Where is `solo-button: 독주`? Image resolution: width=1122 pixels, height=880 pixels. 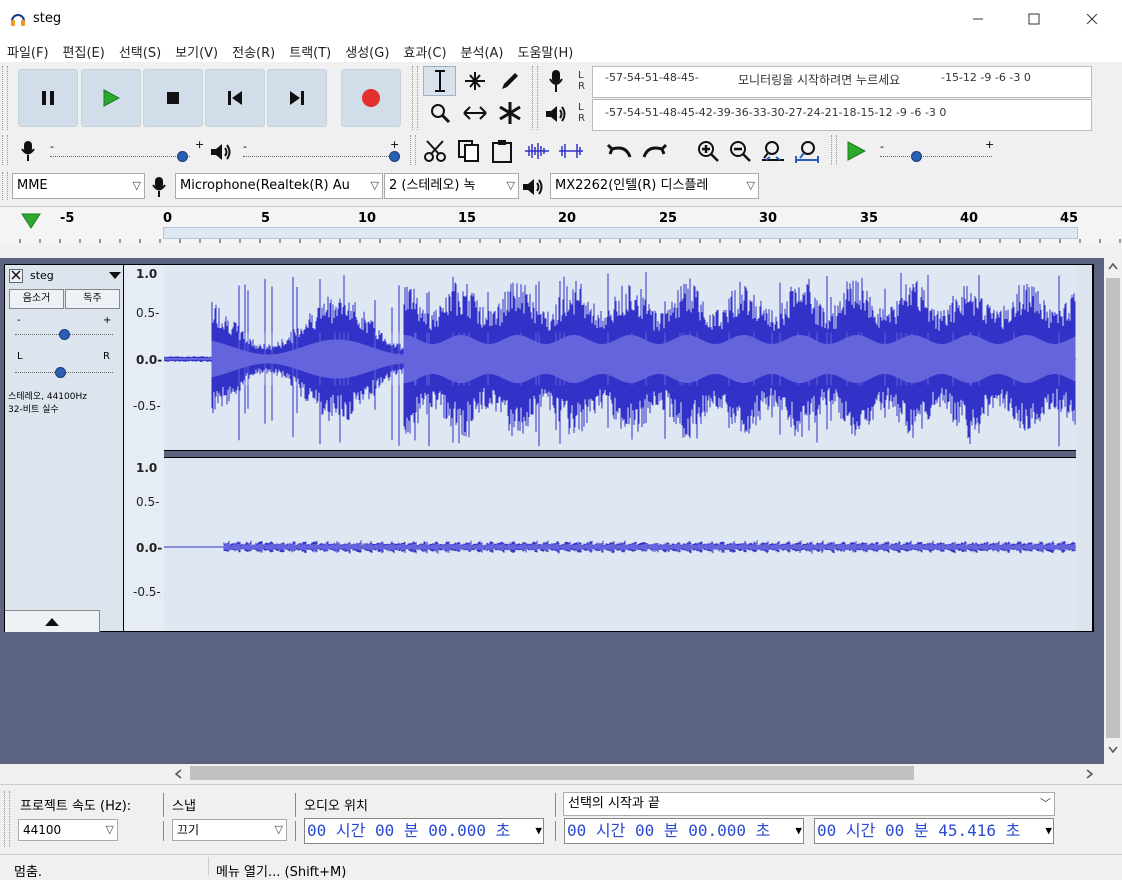
solo-button: 독주 is located at coordinates (92, 299).